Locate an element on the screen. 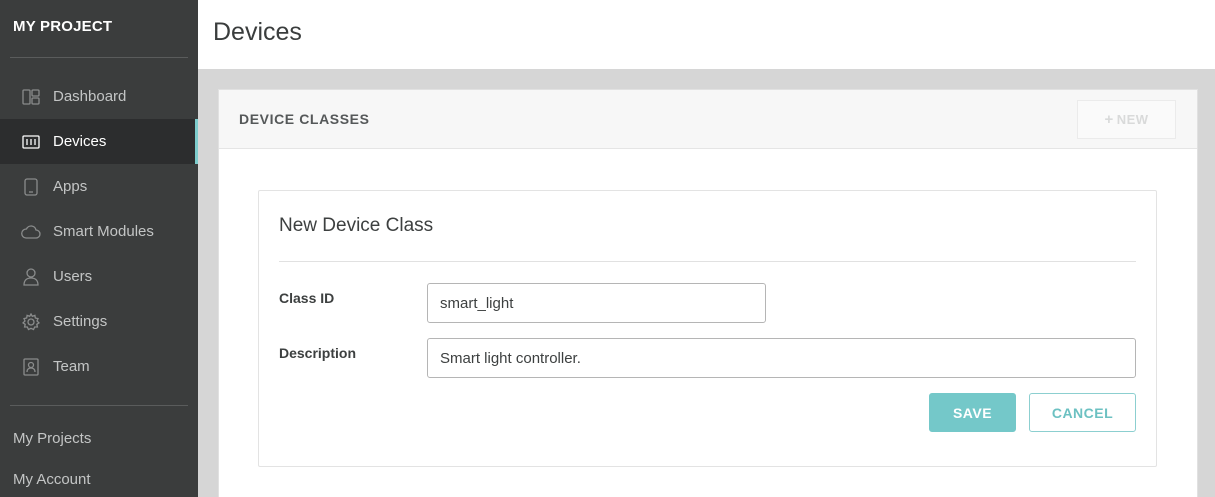 Image resolution: width=1215 pixels, height=497 pixels. sidebar-item-smart-modules: Smart Modules is located at coordinates (99, 231).